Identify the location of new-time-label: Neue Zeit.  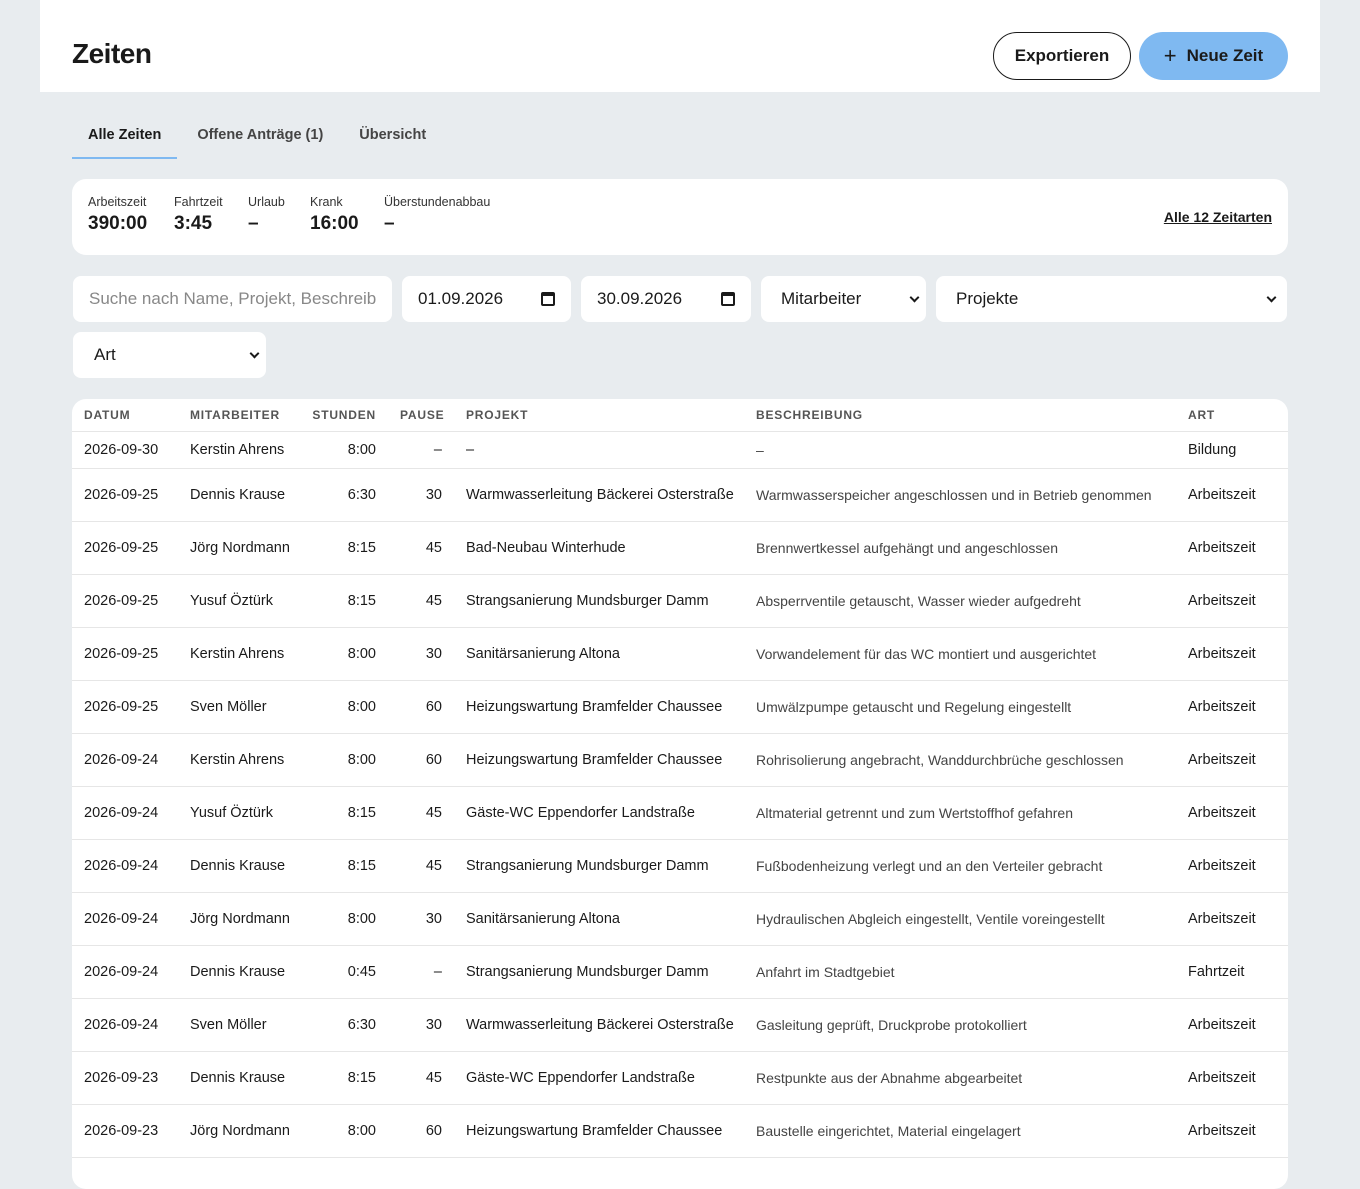
(1225, 55).